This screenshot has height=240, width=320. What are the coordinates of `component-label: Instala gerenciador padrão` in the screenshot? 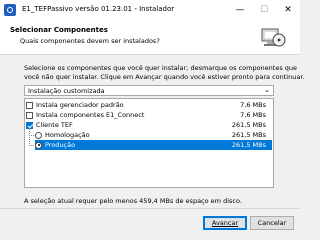 It's located at (80, 105).